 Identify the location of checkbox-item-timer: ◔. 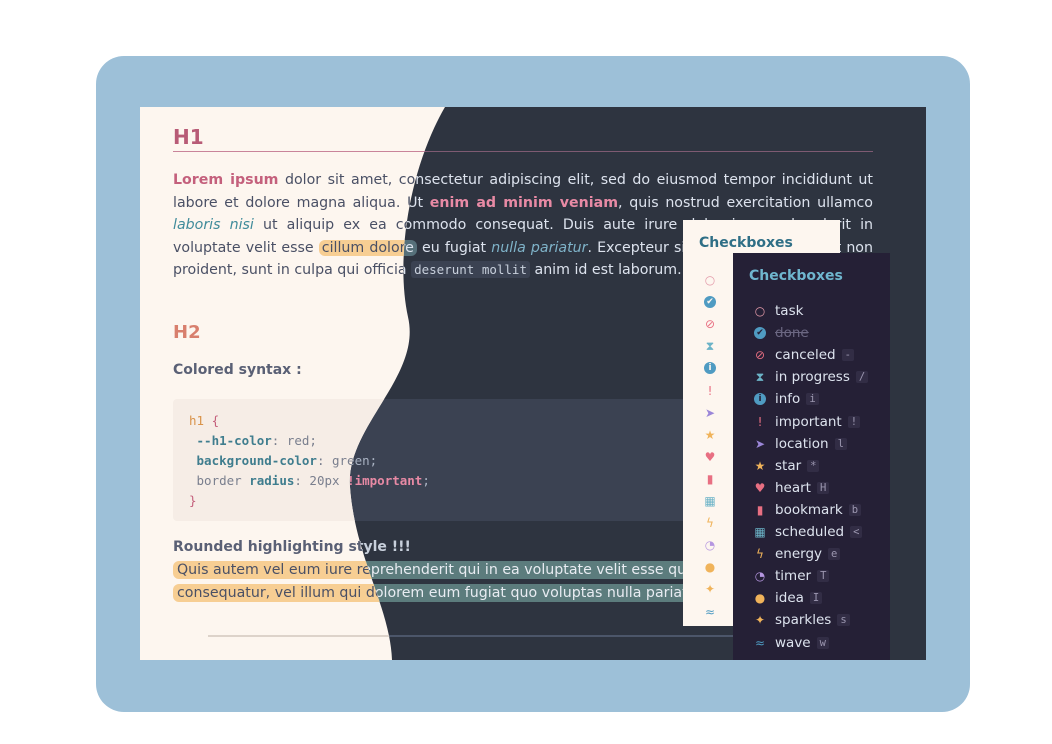
(710, 545).